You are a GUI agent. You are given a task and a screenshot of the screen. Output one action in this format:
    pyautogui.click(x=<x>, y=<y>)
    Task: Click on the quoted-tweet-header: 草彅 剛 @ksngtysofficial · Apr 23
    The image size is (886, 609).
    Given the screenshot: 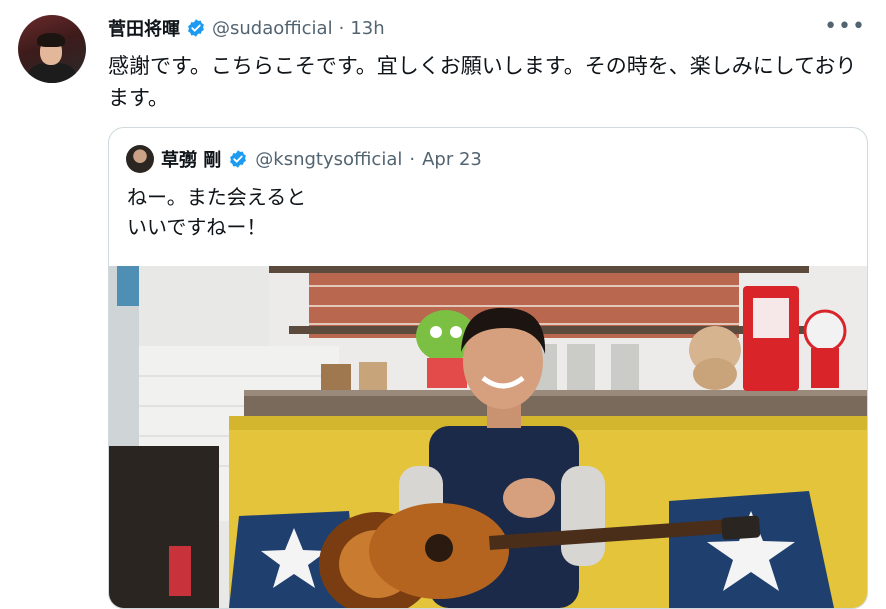 What is the action you would take?
    pyautogui.click(x=304, y=159)
    